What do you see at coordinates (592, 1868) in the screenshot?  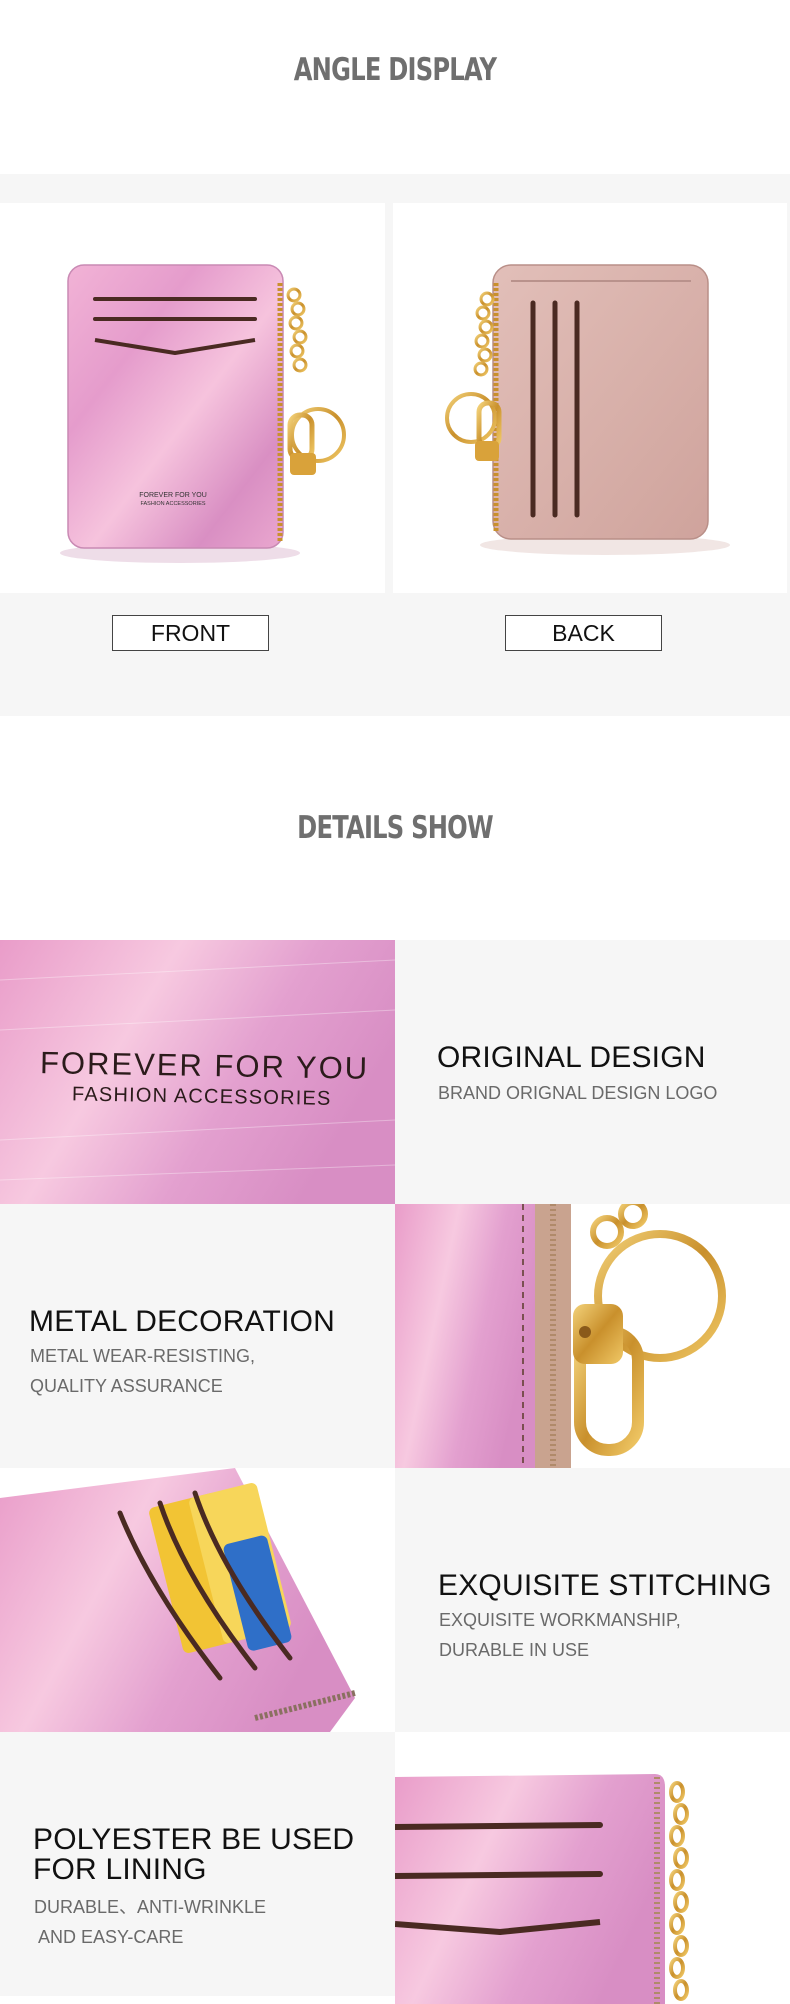 I see `wallet-front-closeup-photo` at bounding box center [592, 1868].